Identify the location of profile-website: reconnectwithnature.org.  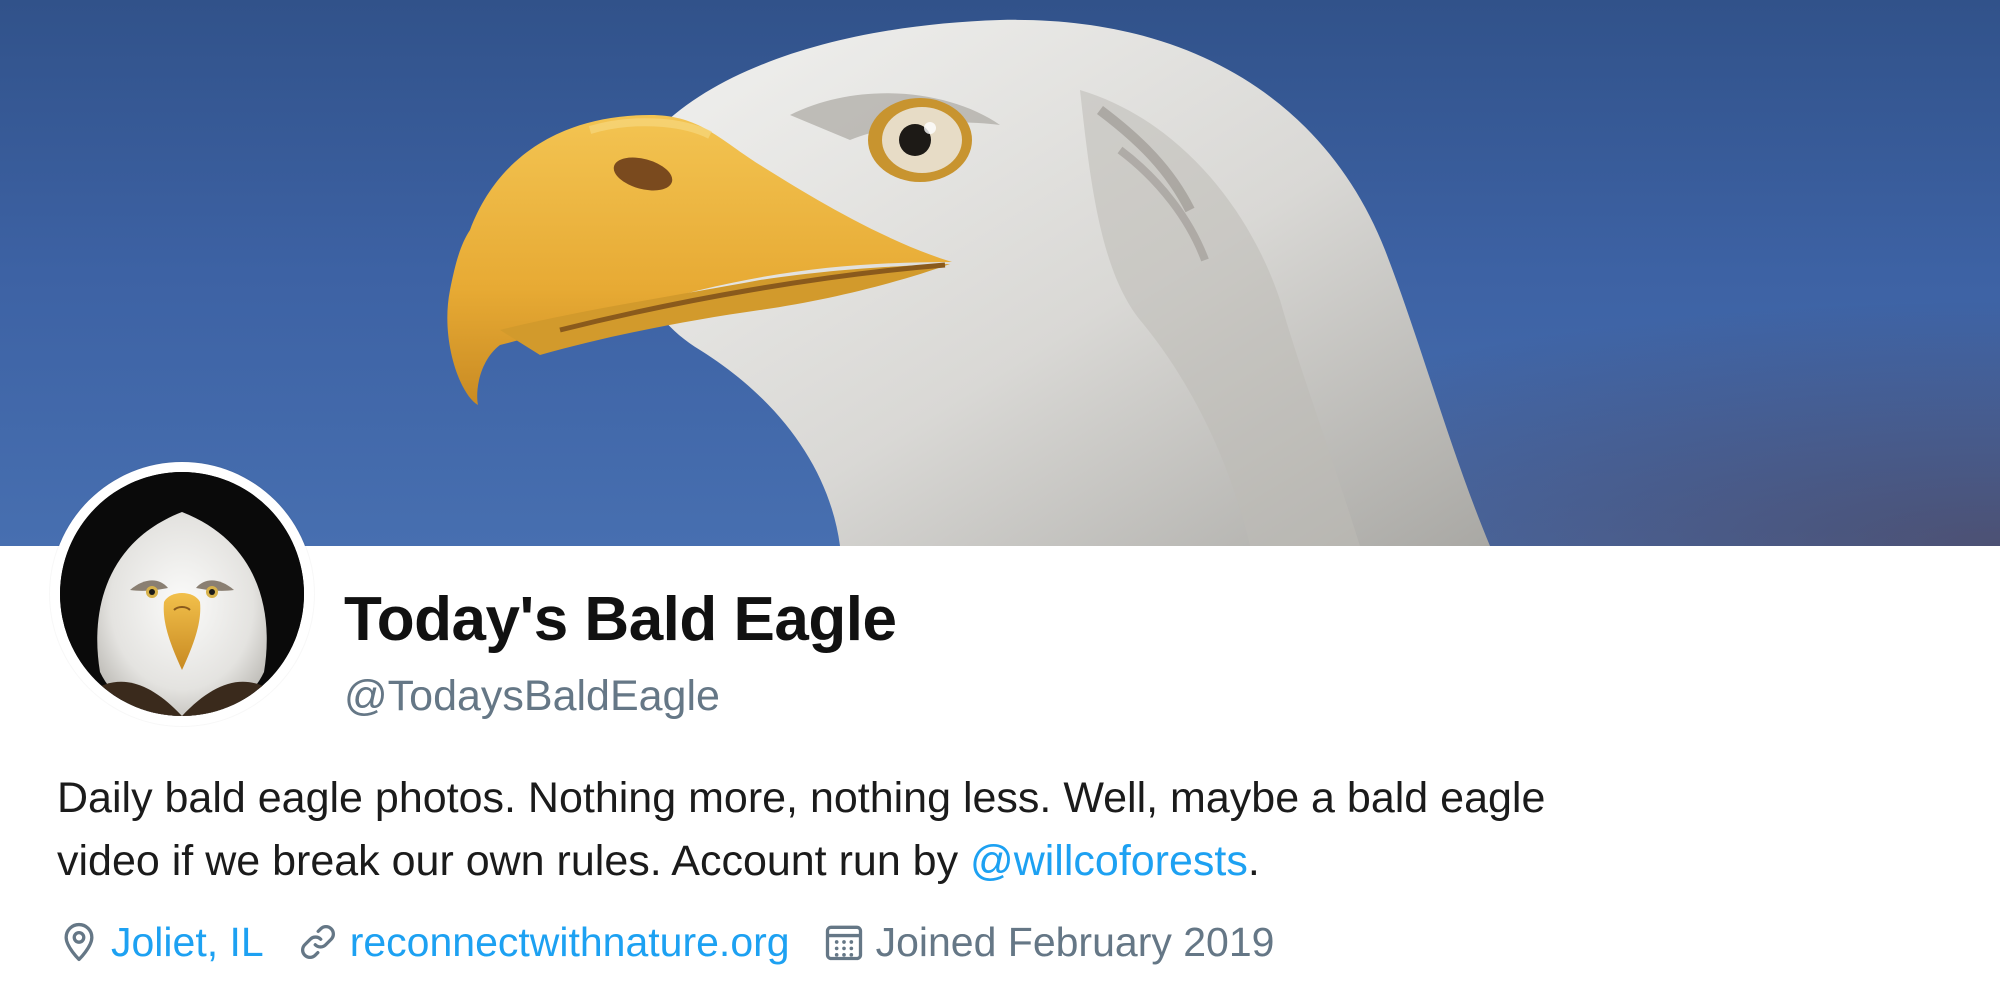
(543, 942).